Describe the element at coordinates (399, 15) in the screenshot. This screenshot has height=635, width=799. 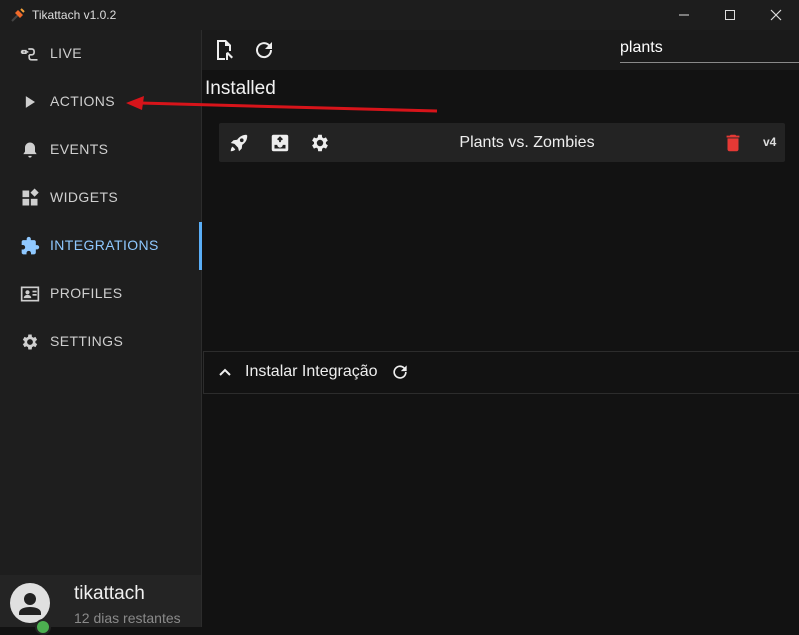
I see `title-bar: Tikattach v1.0.2` at that location.